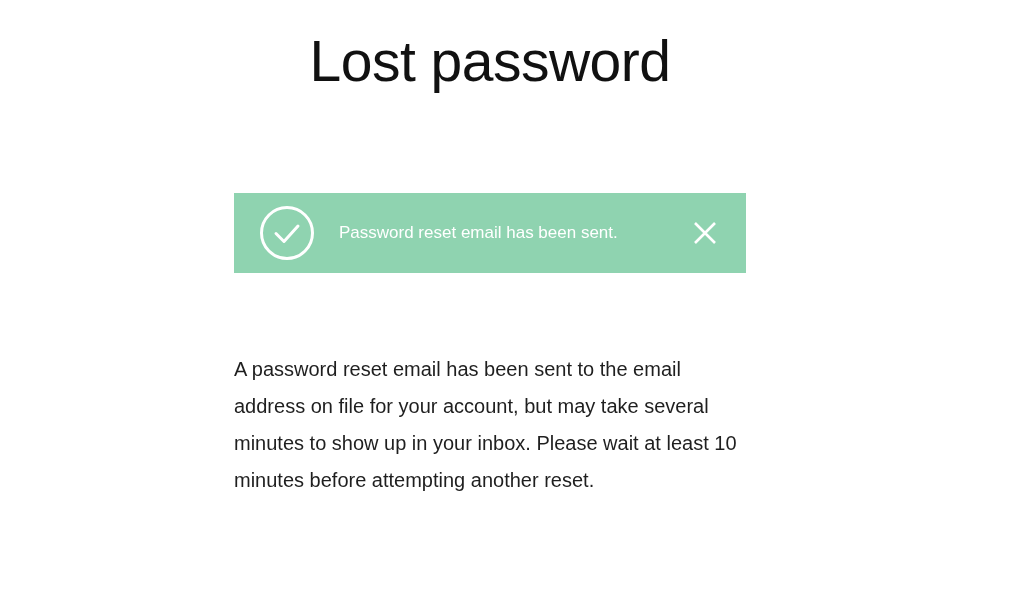 Image resolution: width=1024 pixels, height=604 pixels. What do you see at coordinates (287, 233) in the screenshot?
I see `check-circle-icon` at bounding box center [287, 233].